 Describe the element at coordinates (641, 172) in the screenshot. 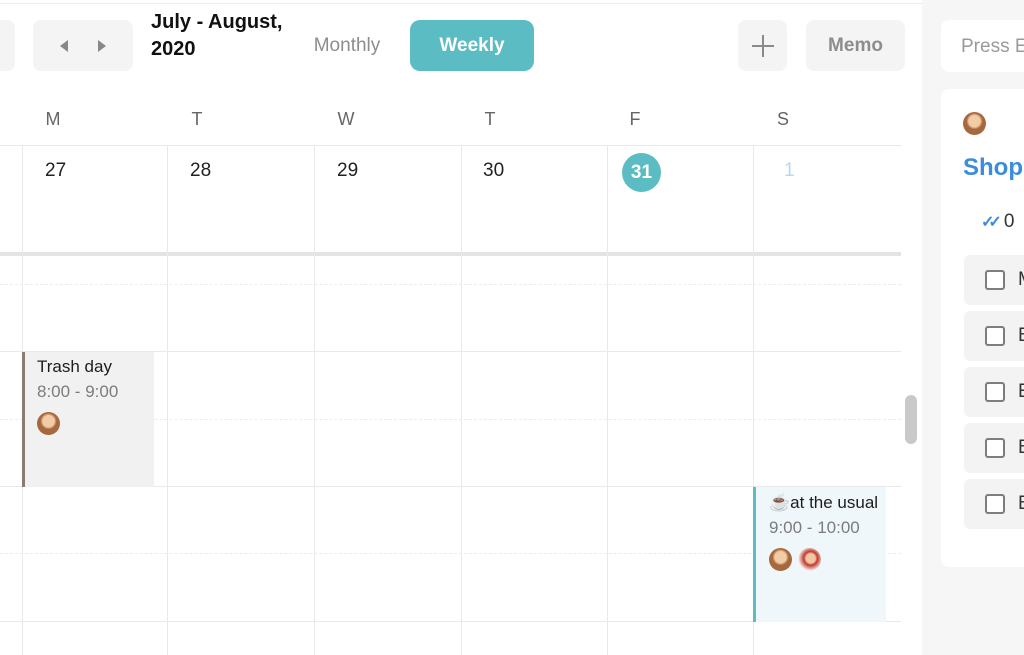

I see `today-marker: 31` at that location.